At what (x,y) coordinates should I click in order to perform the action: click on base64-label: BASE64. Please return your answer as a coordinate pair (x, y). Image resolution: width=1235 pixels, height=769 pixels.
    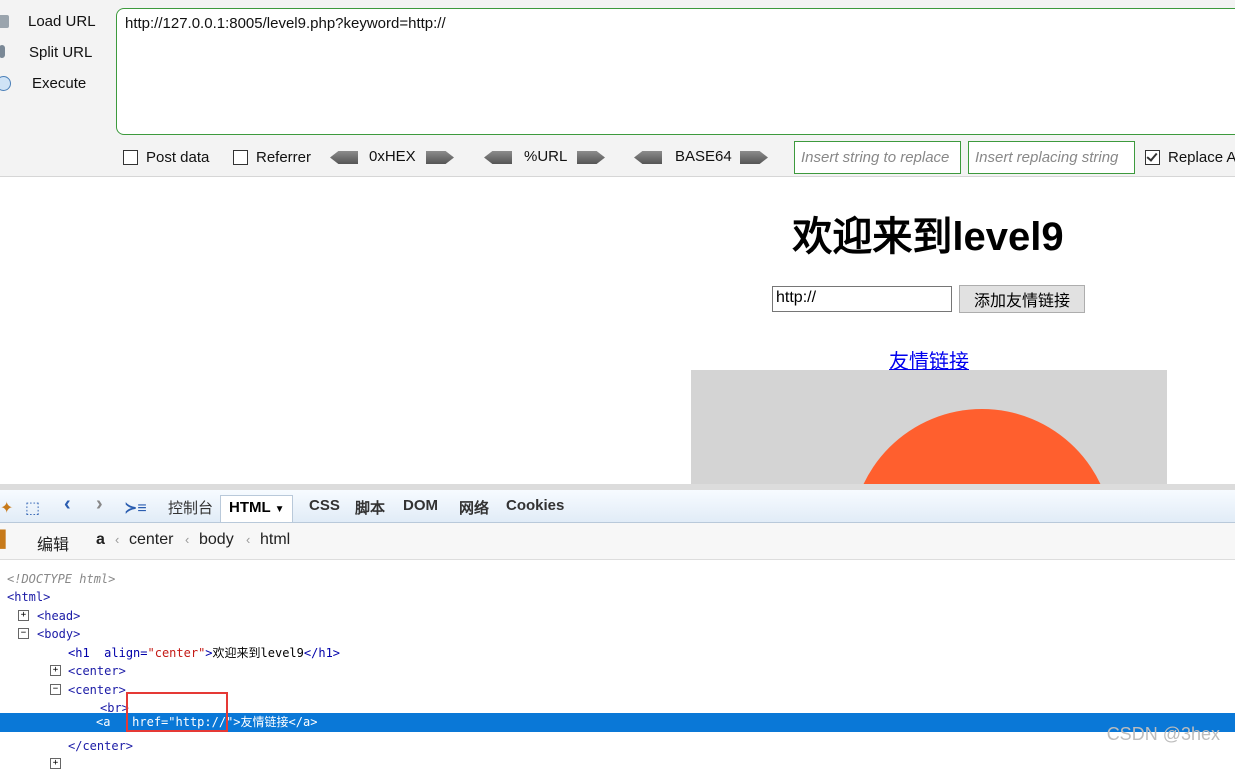
    Looking at the image, I should click on (703, 156).